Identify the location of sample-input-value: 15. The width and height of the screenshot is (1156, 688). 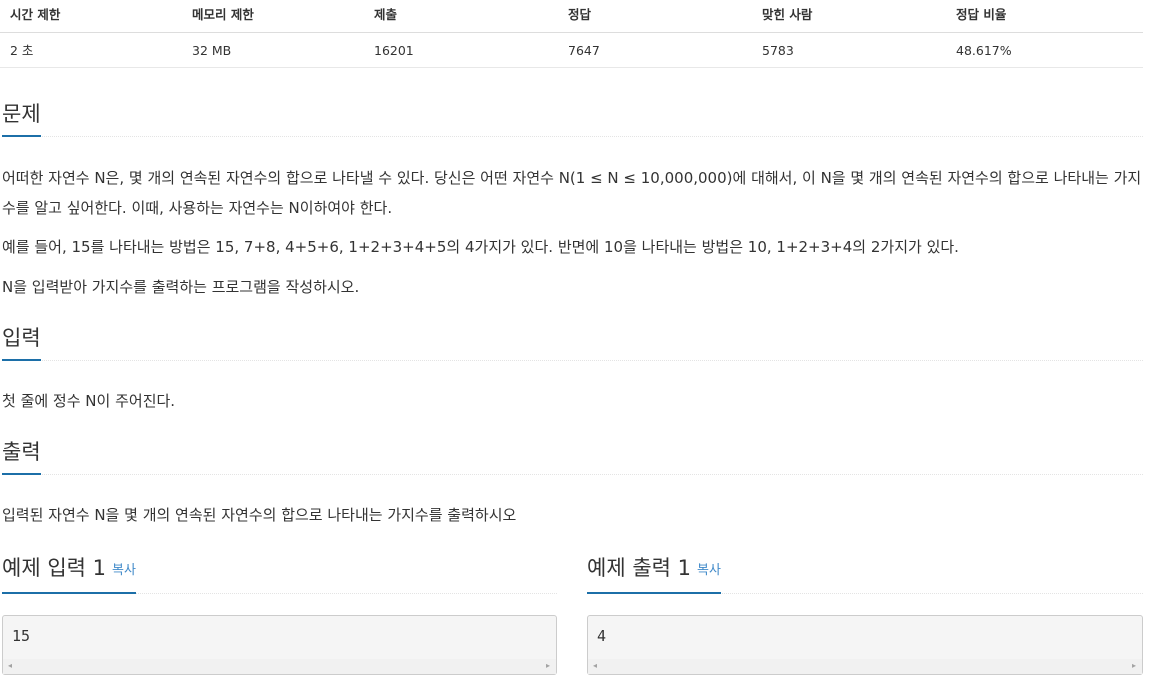
(21, 636).